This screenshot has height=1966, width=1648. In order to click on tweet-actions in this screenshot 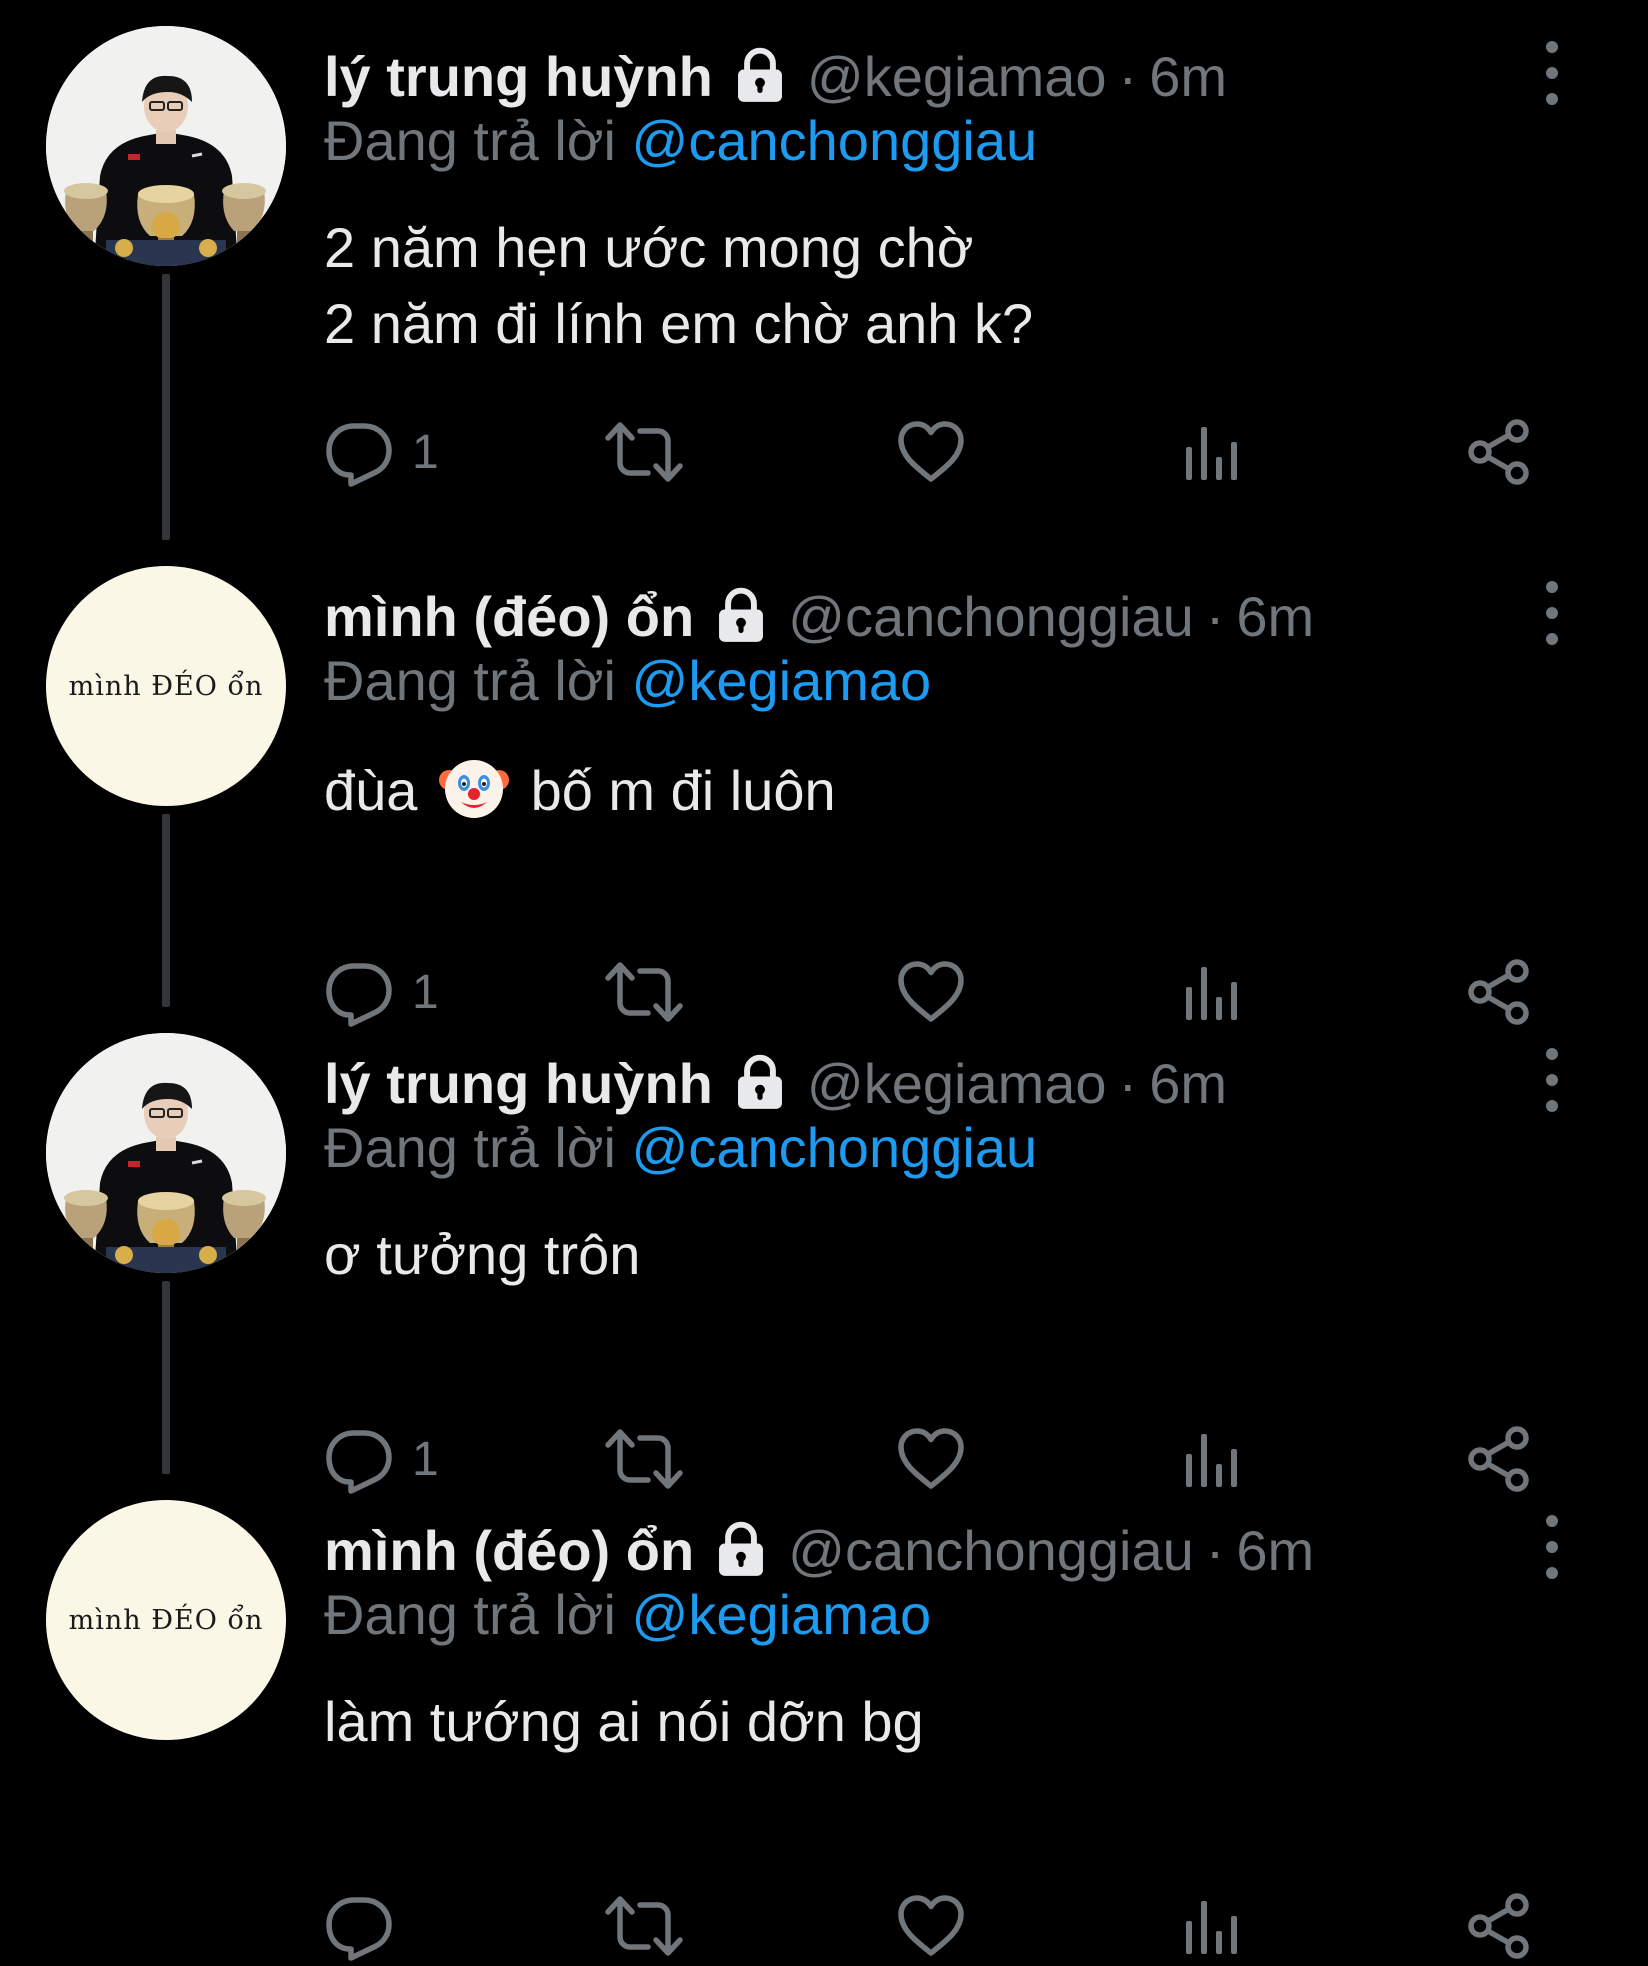, I will do `click(964, 1926)`.